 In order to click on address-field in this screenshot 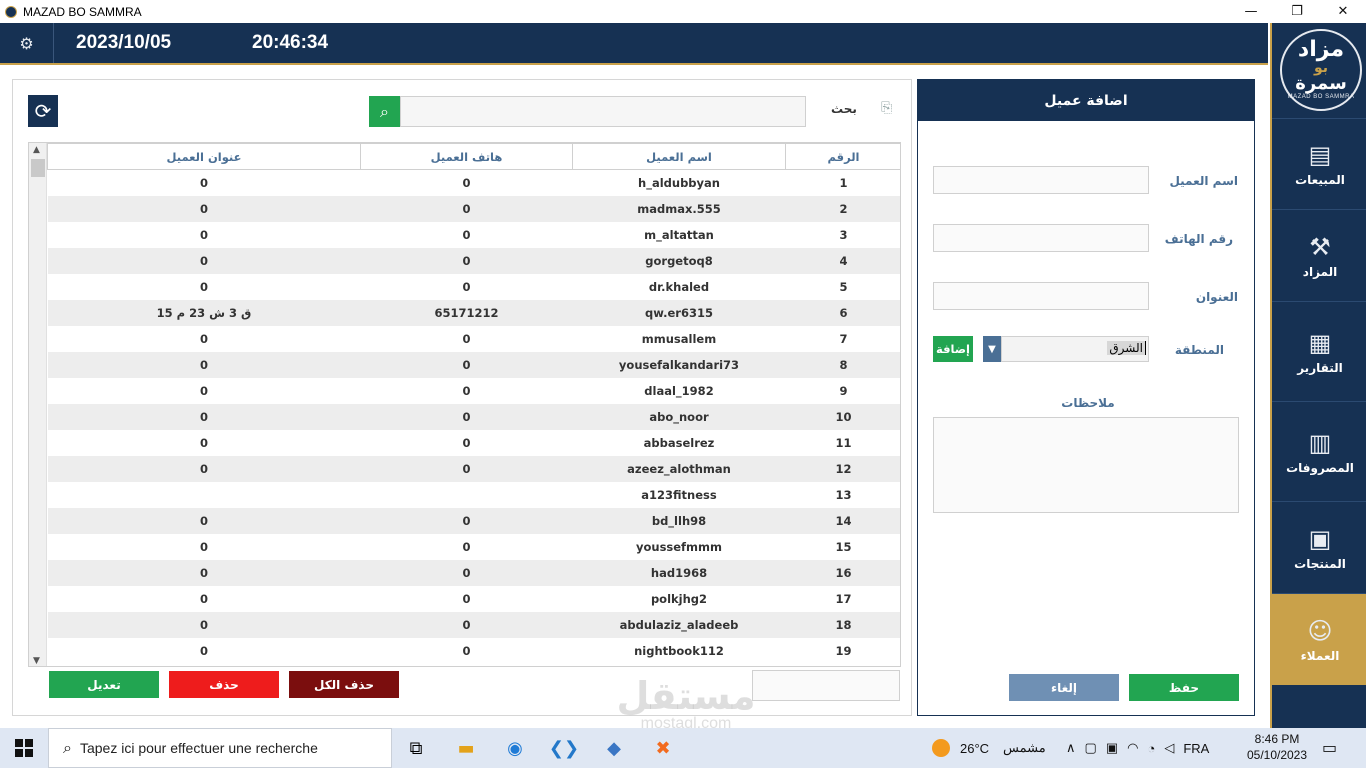, I will do `click(1041, 296)`.